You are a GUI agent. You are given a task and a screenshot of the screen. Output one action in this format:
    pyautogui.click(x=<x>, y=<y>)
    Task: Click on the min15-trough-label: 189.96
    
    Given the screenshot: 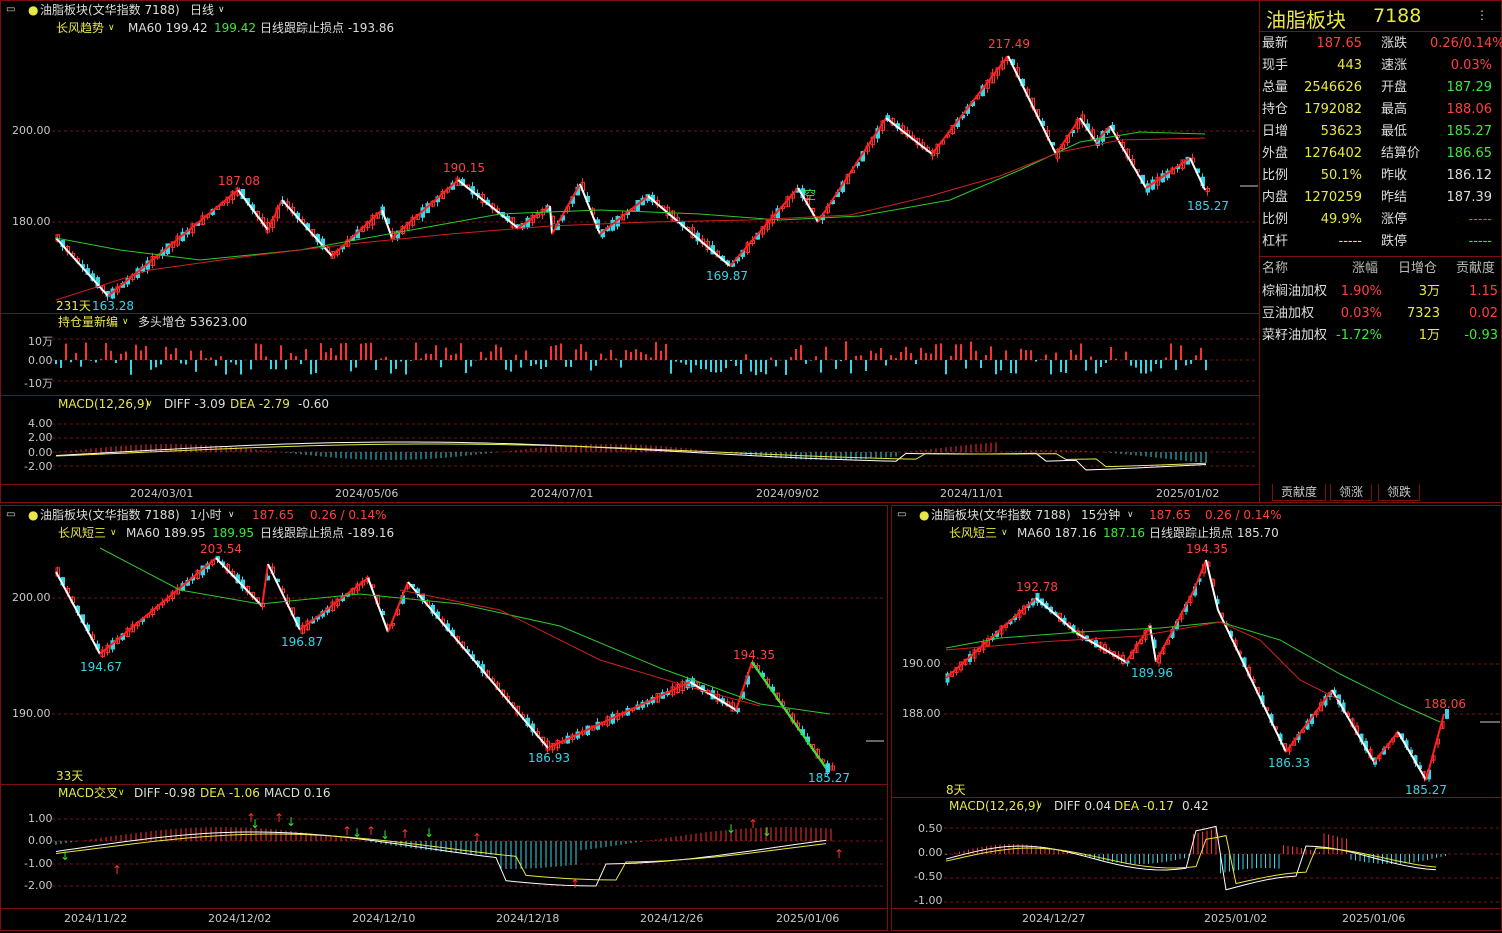 What is the action you would take?
    pyautogui.click(x=1152, y=673)
    